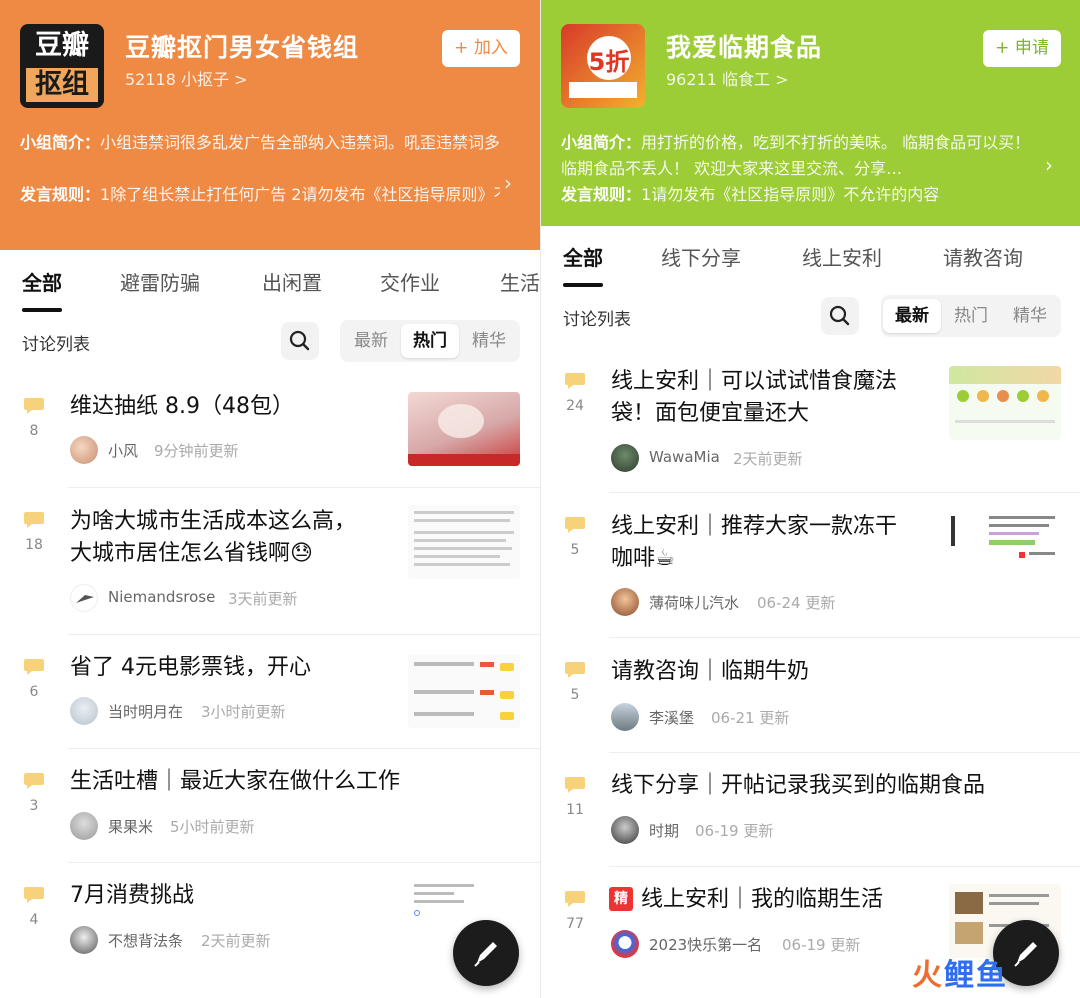  Describe the element at coordinates (160, 281) in the screenshot. I see `tab-scam-warning: 避雷防骗` at that location.